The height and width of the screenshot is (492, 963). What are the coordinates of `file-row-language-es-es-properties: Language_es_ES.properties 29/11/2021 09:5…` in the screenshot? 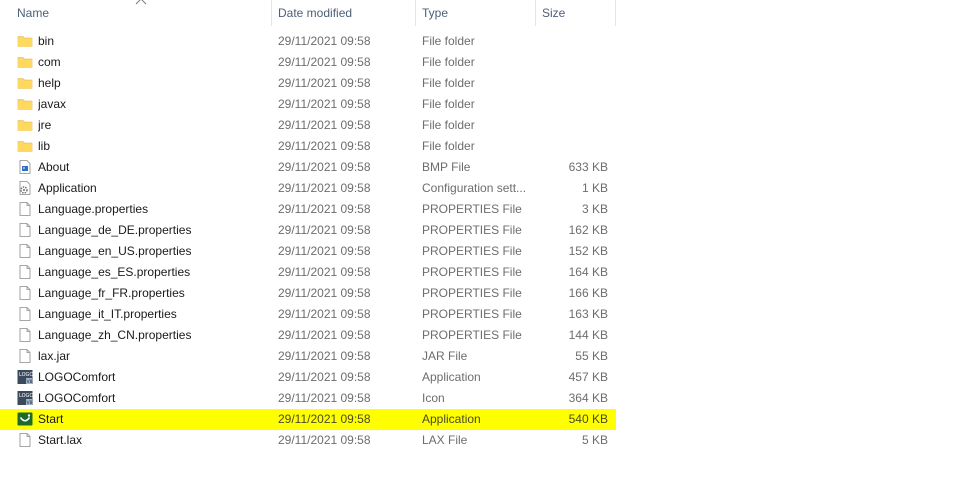 It's located at (308, 272).